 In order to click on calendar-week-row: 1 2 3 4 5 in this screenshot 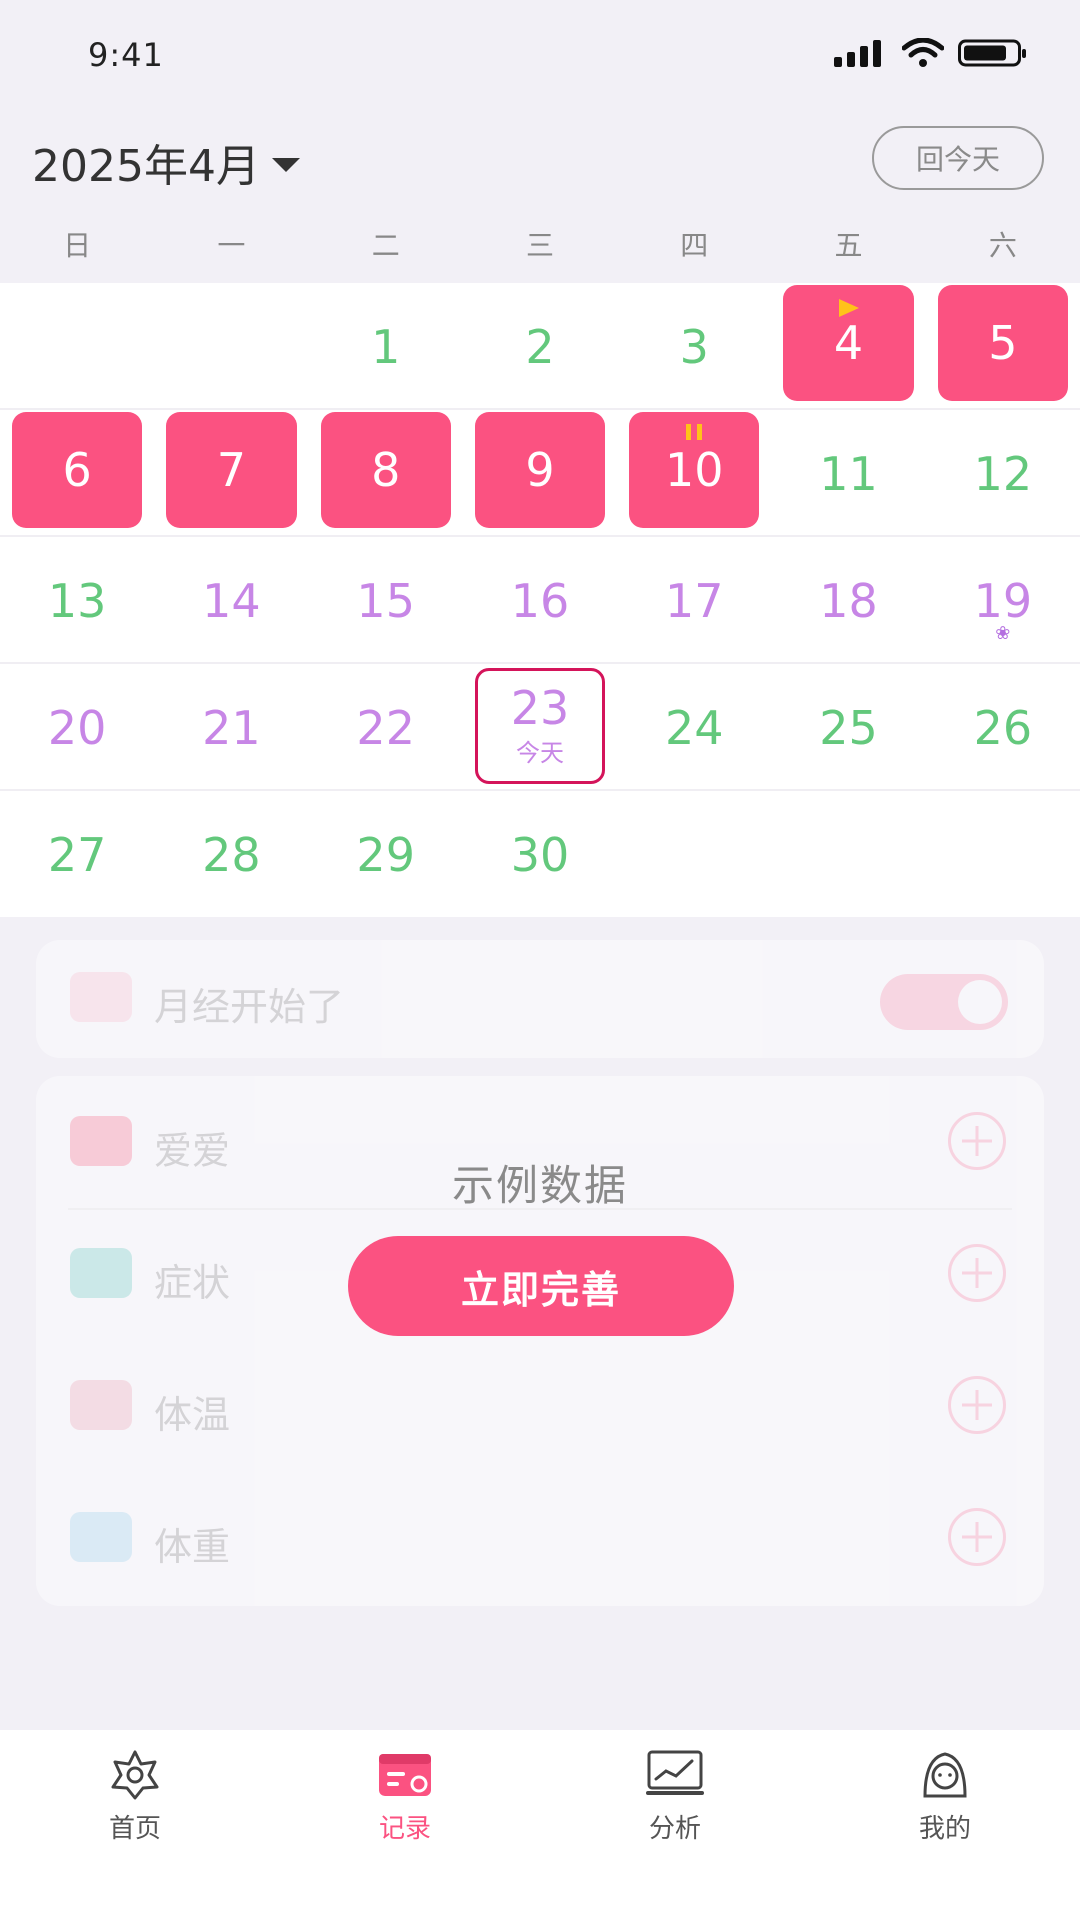, I will do `click(540, 346)`.